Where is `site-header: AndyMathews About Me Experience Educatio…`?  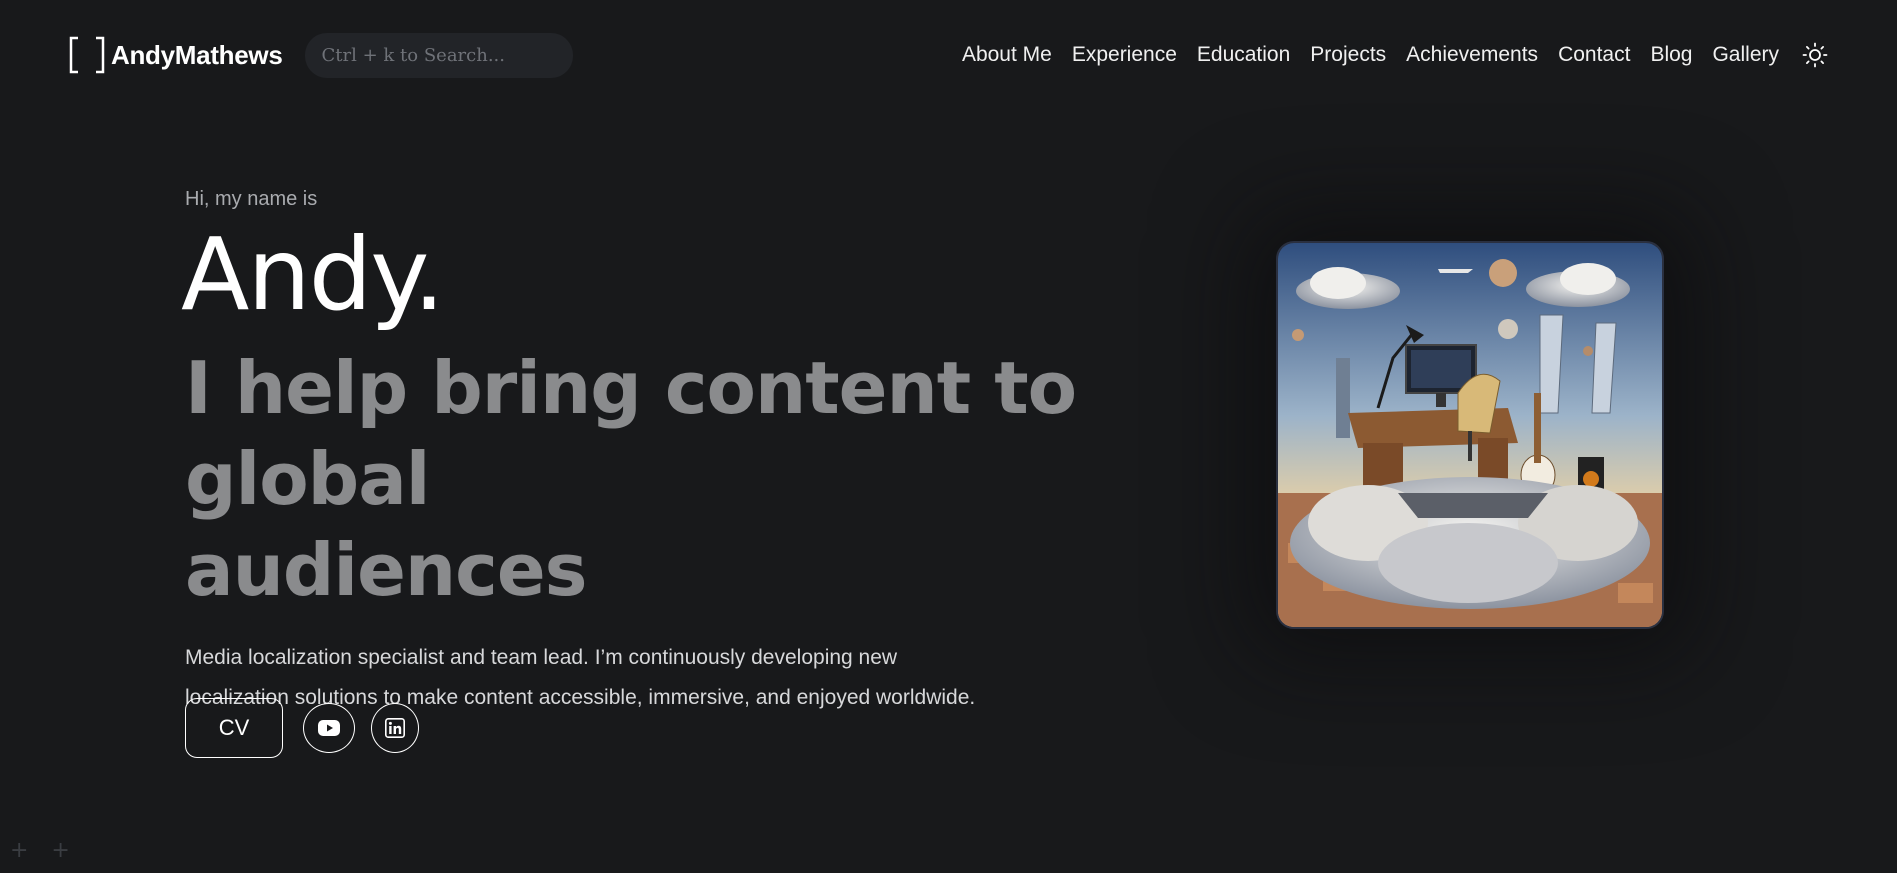 site-header: AndyMathews About Me Experience Educatio… is located at coordinates (948, 55).